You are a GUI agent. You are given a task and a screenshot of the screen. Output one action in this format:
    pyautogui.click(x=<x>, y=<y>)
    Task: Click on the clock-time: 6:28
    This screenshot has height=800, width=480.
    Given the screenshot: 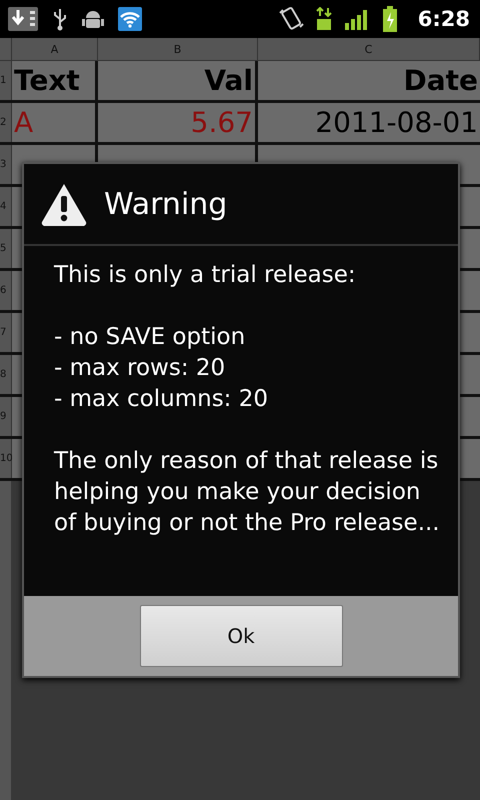 What is the action you would take?
    pyautogui.click(x=444, y=19)
    